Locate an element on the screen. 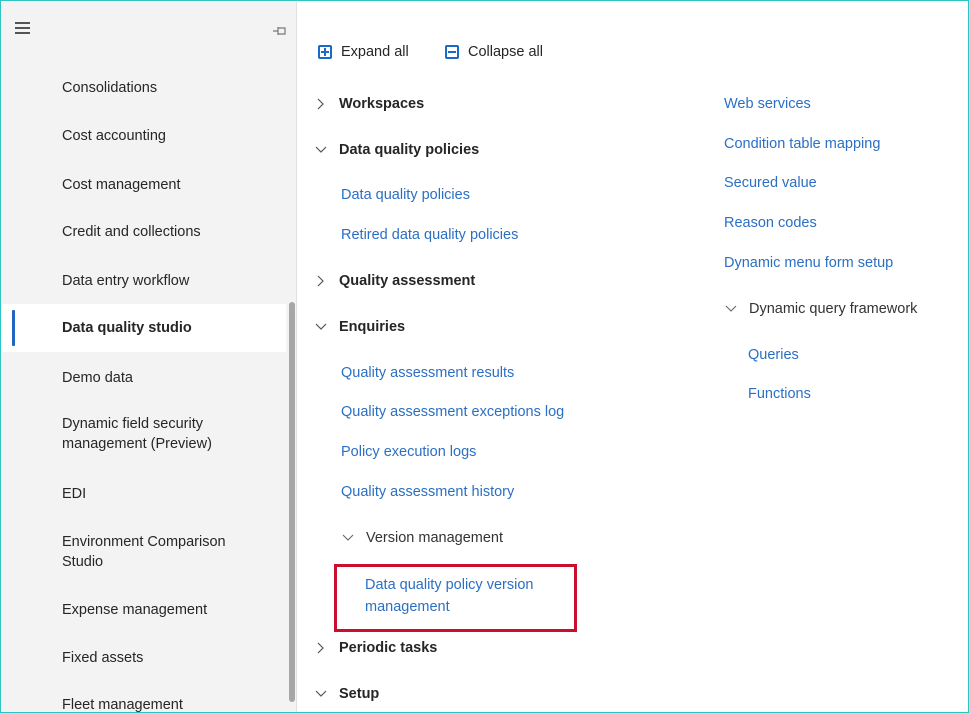  link-policy-execution-logs: Policy execution logs is located at coordinates (408, 452).